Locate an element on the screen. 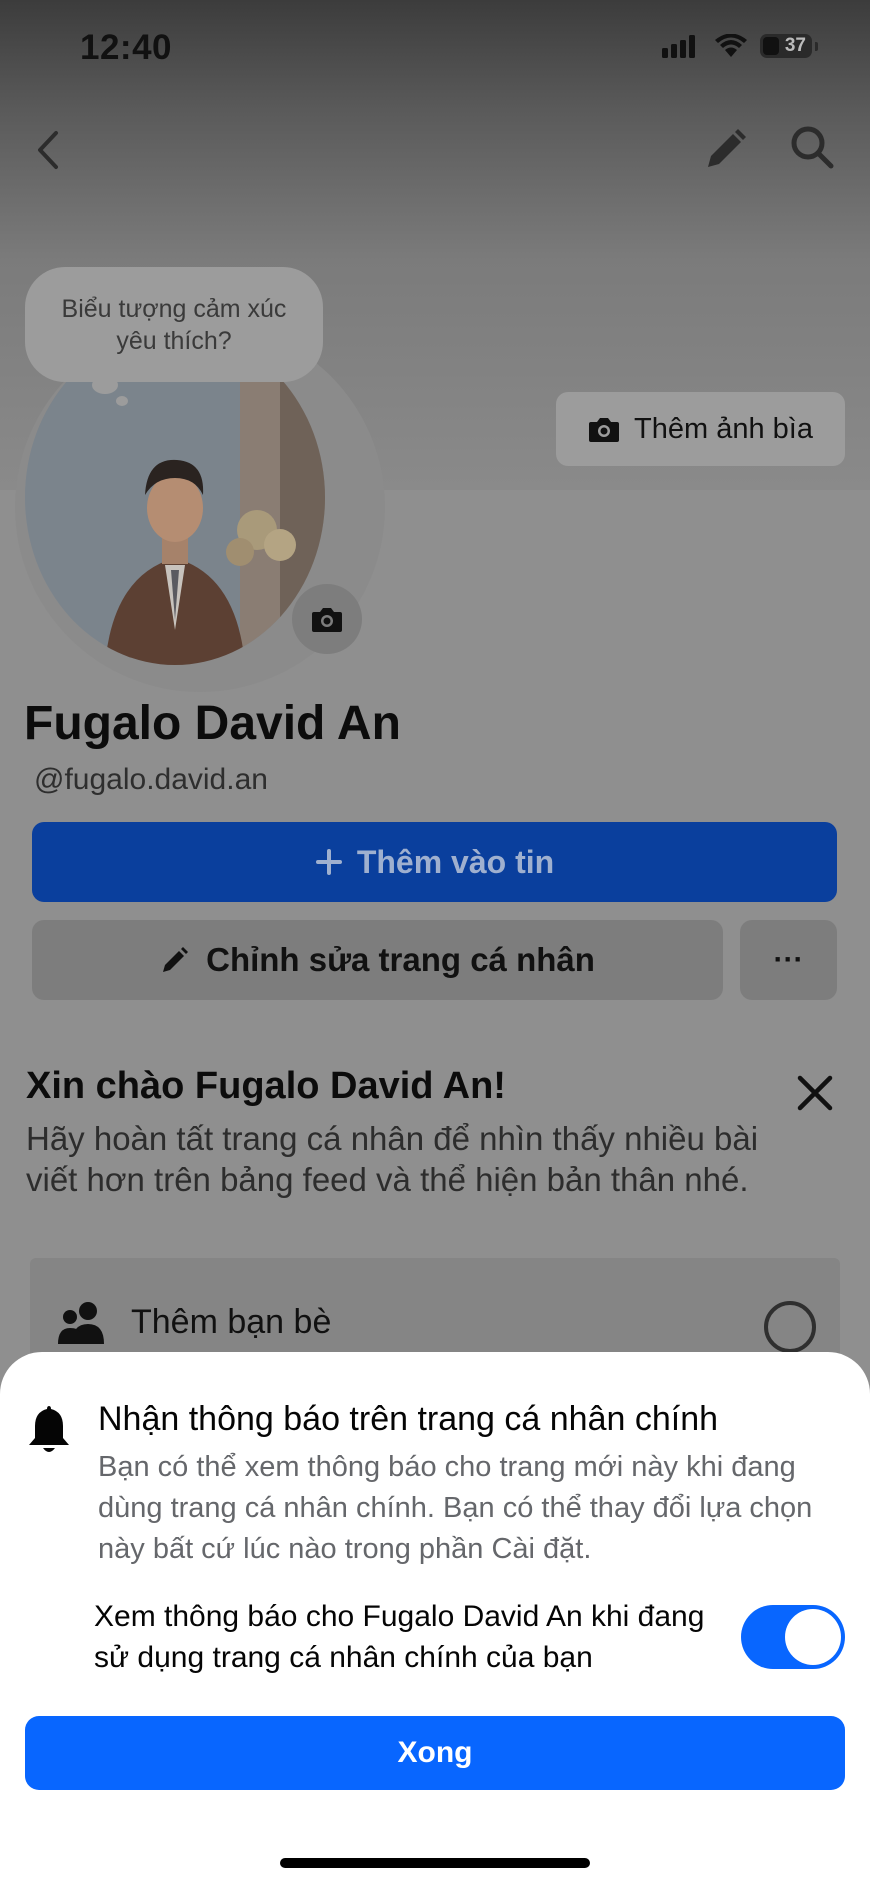  status-time: 12:40 is located at coordinates (126, 47).